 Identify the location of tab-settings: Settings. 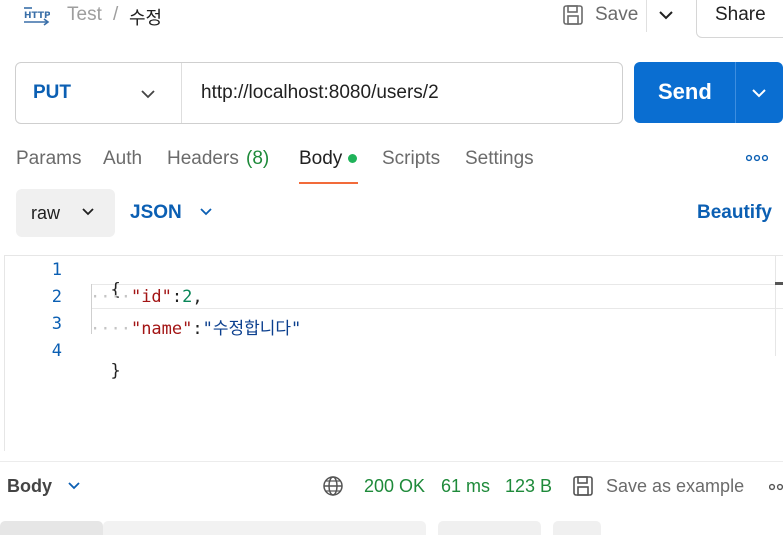
(499, 159).